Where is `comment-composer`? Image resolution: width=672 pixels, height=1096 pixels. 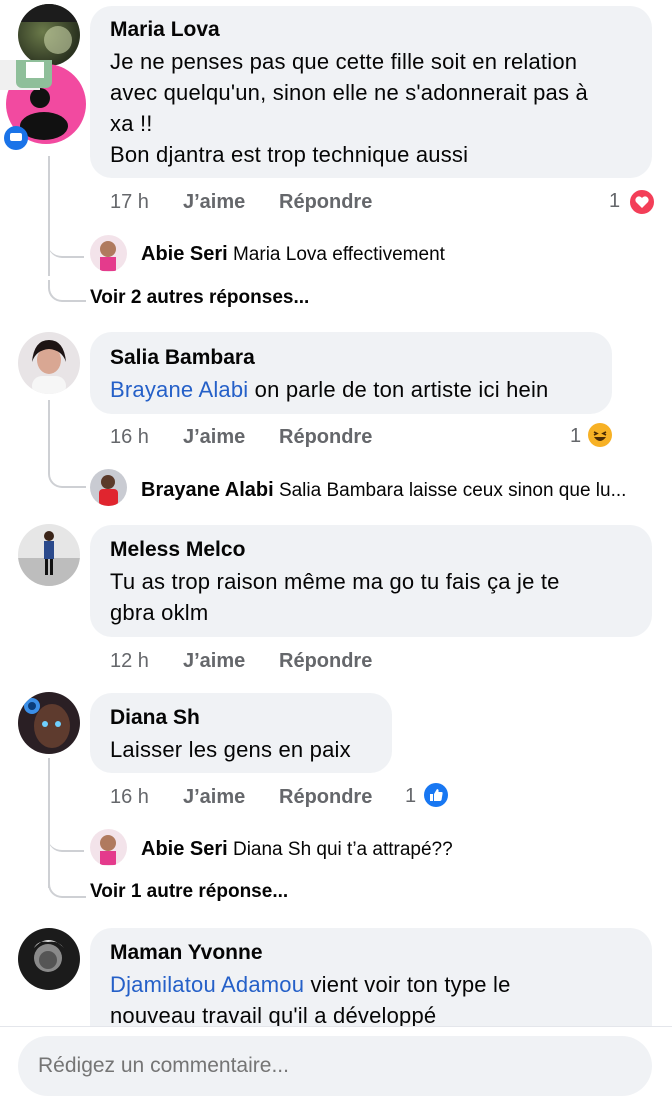
comment-composer is located at coordinates (335, 1066).